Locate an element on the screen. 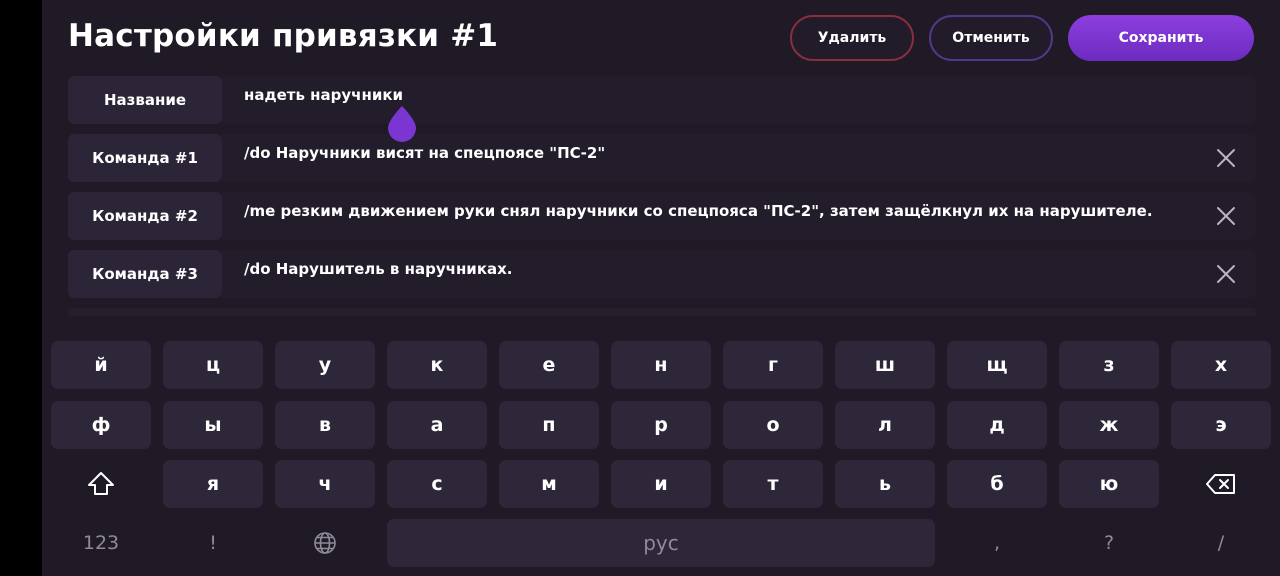  key: ж is located at coordinates (1109, 425).